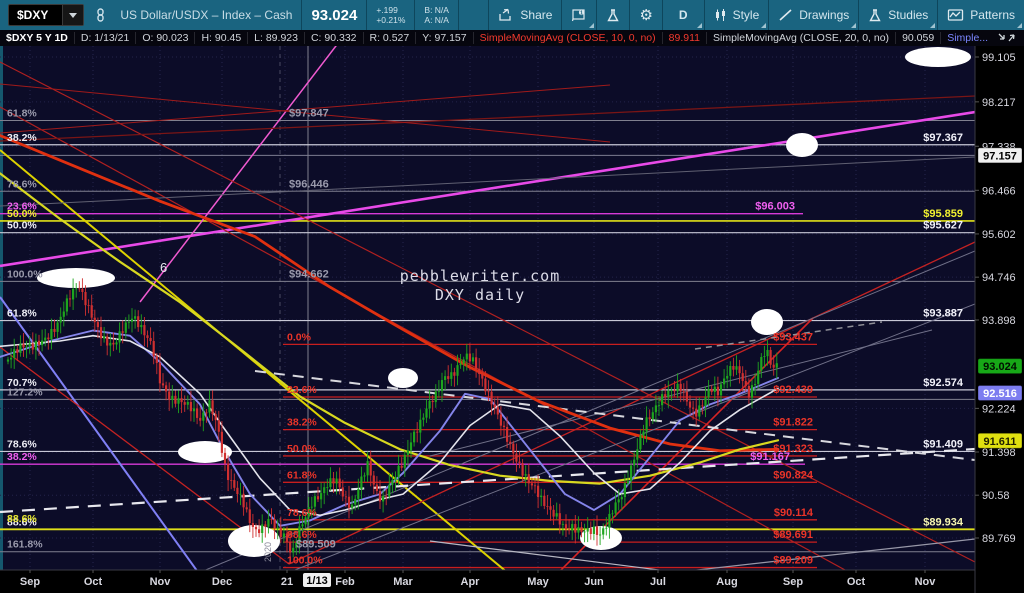  What do you see at coordinates (793, 449) in the screenshot?
I see `svg-text: $91.323` at bounding box center [793, 449].